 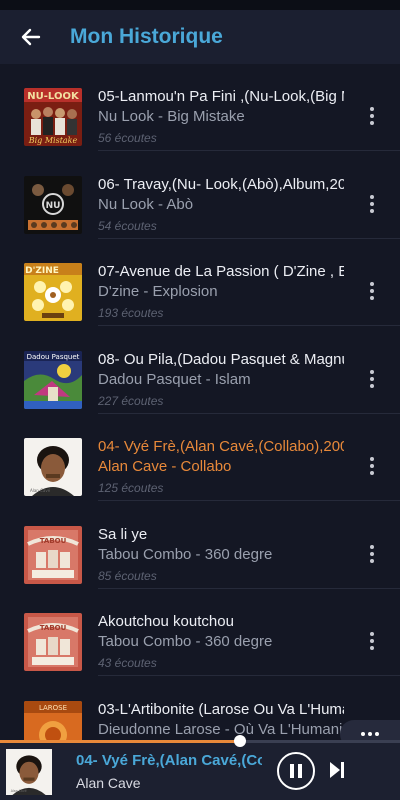 I want to click on album-cover: D'ZINE, so click(x=53, y=292).